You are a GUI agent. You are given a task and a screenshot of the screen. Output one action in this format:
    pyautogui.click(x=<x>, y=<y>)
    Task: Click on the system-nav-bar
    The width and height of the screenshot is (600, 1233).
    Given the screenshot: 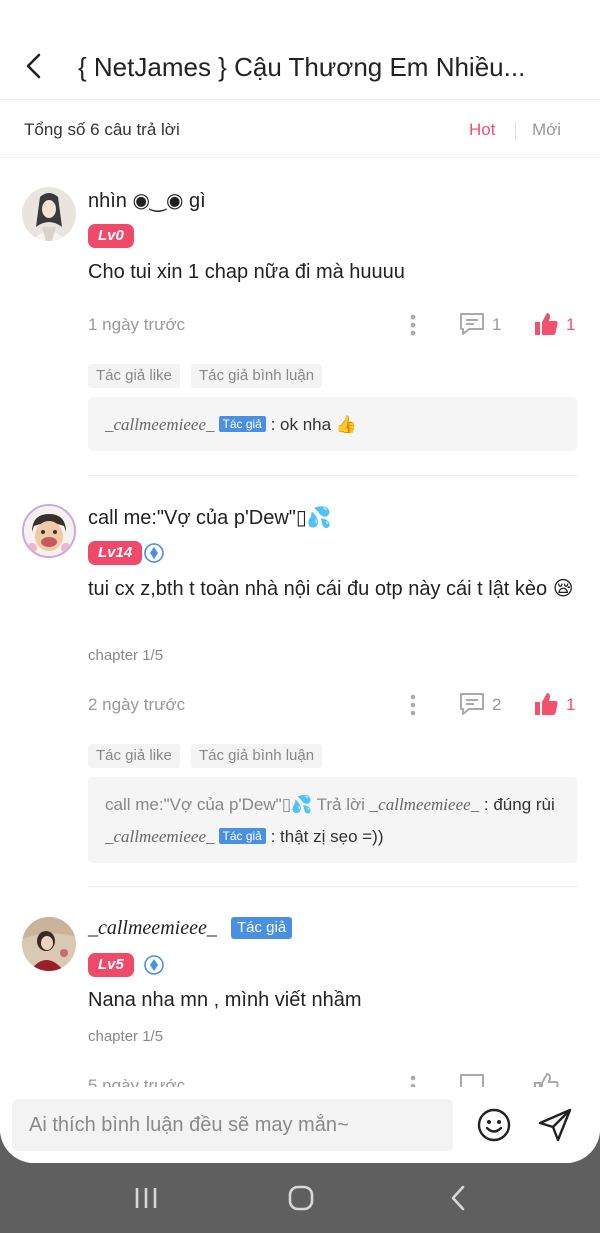 What is the action you would take?
    pyautogui.click(x=300, y=1198)
    